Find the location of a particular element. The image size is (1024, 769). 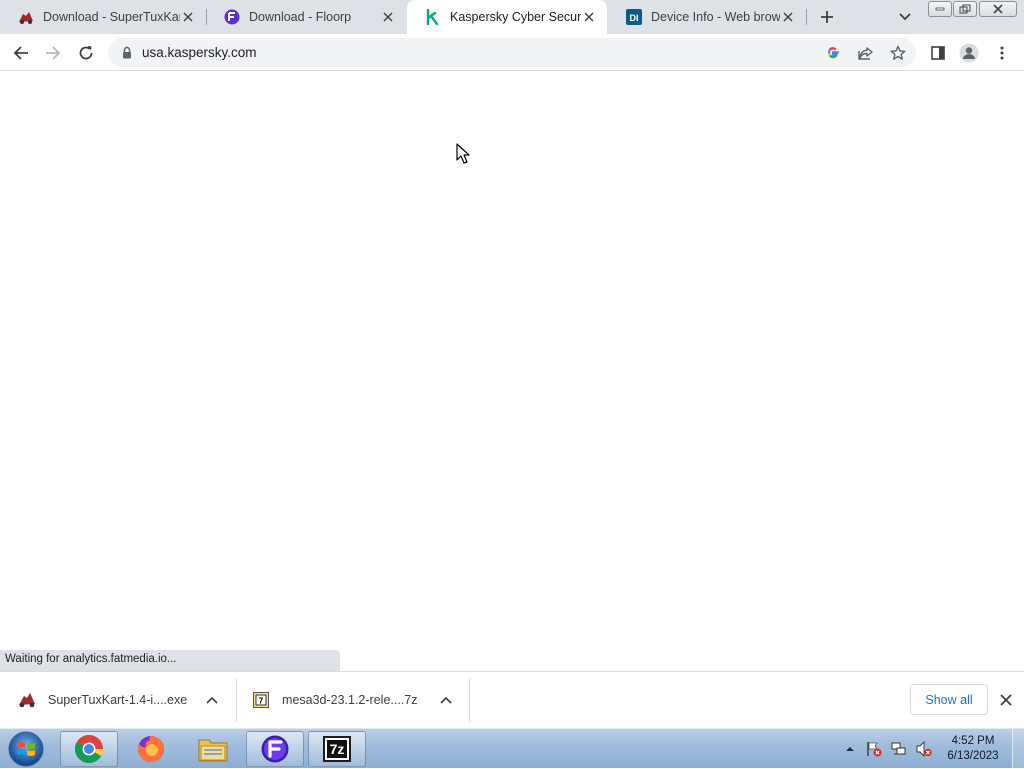

svg-text: 7 is located at coordinates (261, 701).